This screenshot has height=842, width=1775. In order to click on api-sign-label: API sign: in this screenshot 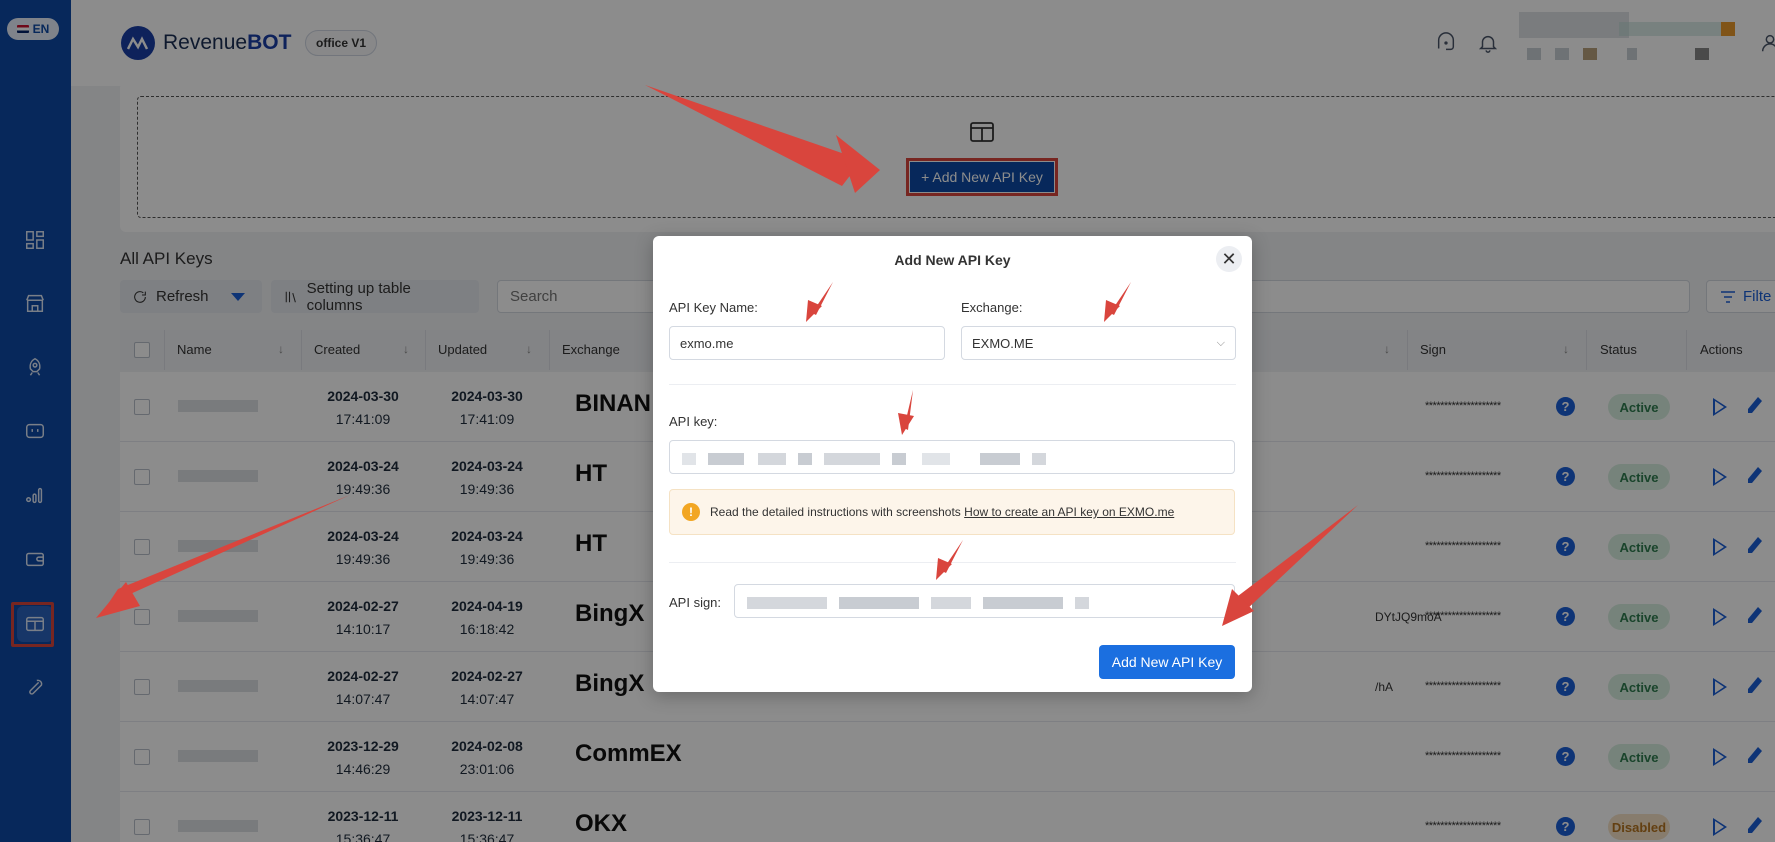, I will do `click(695, 602)`.